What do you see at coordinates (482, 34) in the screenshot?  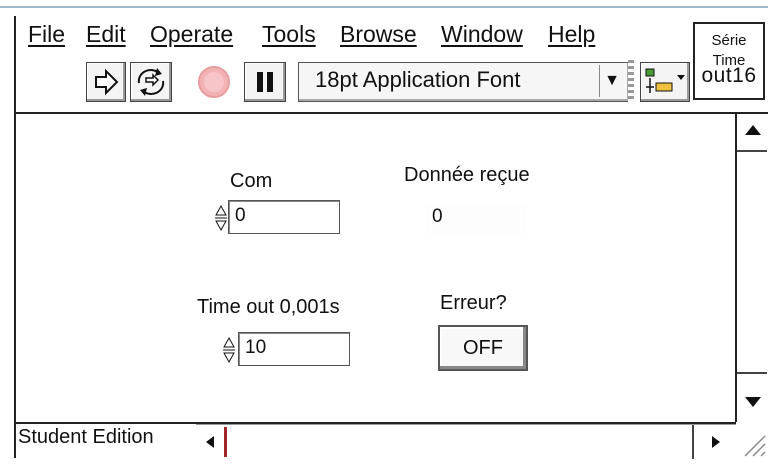 I see `menu-window: Window` at bounding box center [482, 34].